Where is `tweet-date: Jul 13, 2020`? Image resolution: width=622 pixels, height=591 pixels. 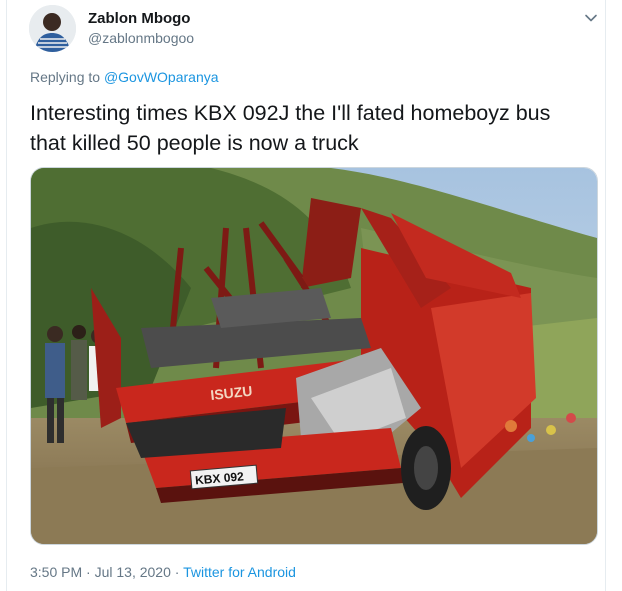 tweet-date: Jul 13, 2020 is located at coordinates (133, 572).